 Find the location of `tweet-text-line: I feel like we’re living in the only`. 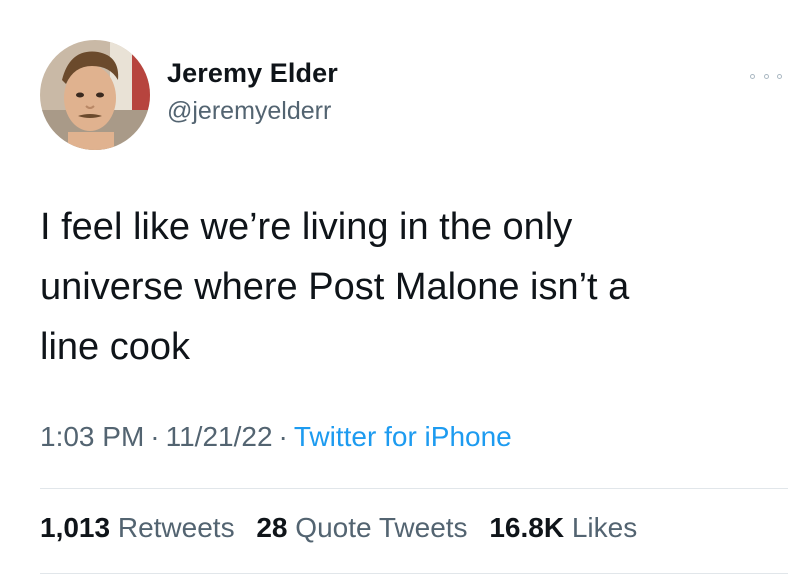

tweet-text-line: I feel like we’re living in the only is located at coordinates (306, 227).